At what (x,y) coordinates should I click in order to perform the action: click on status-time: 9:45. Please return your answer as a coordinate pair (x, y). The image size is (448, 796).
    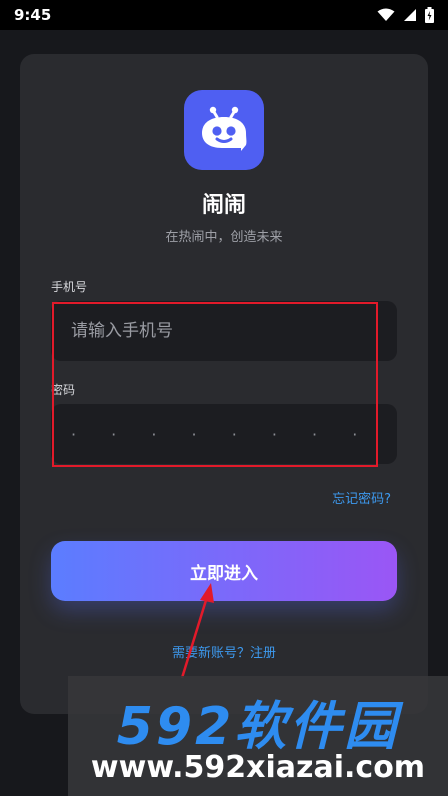
    Looking at the image, I should click on (33, 15).